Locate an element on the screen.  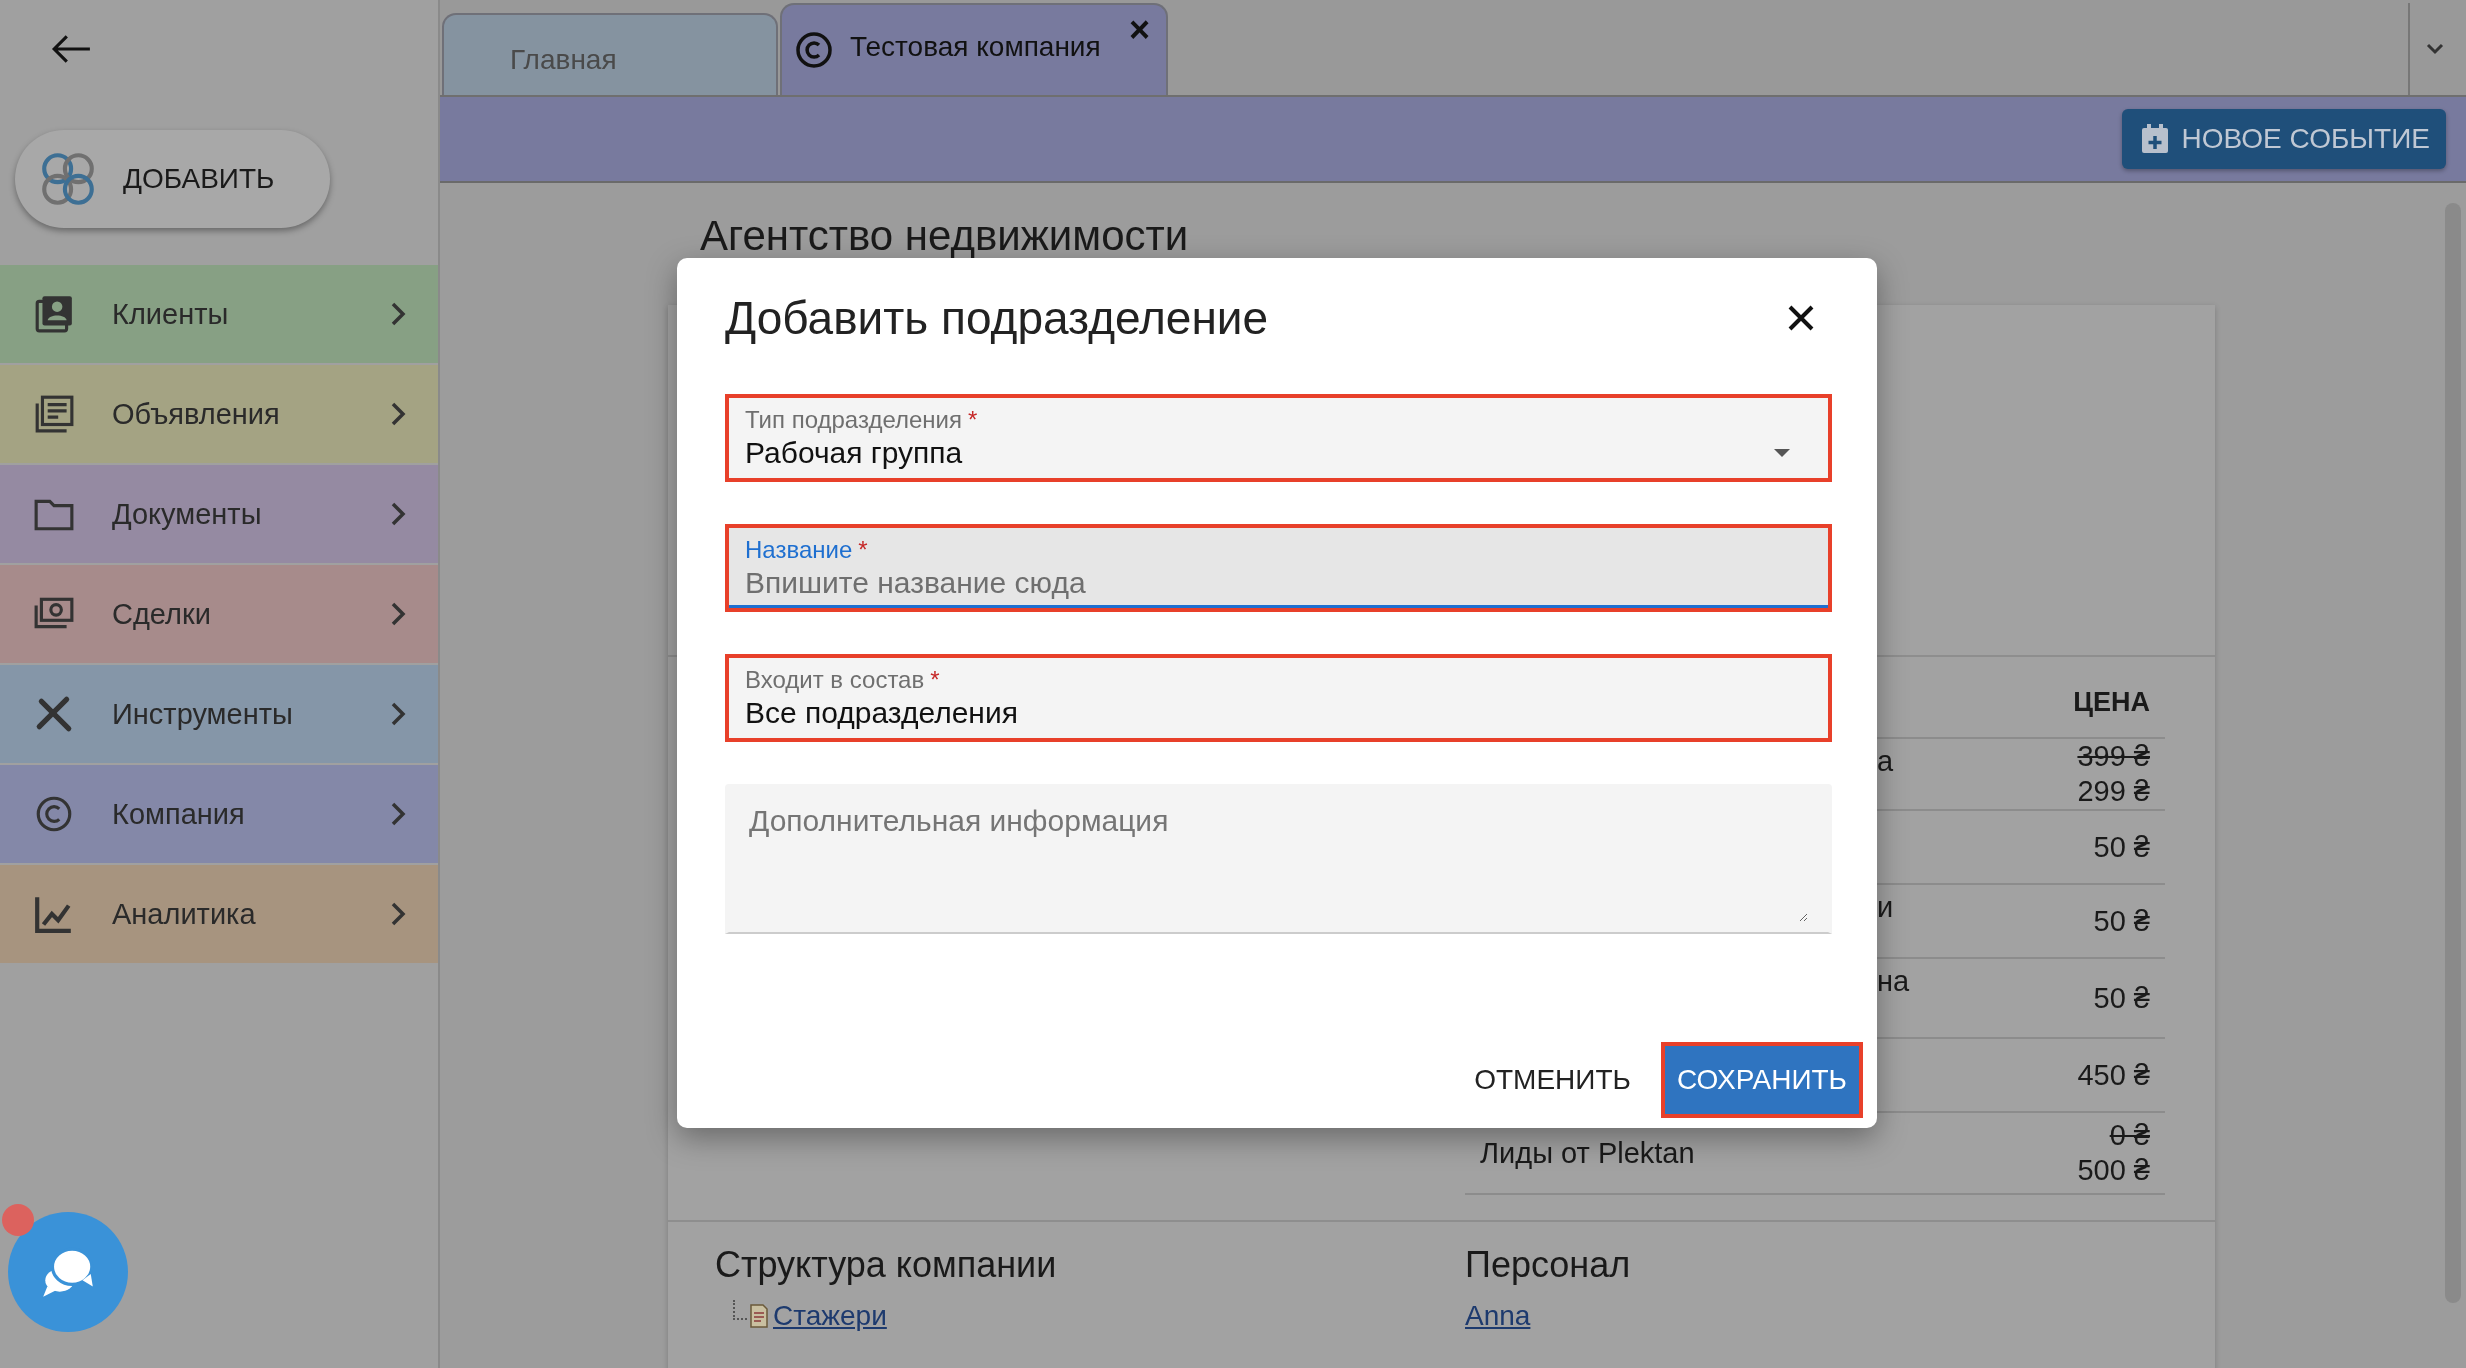
sidebar-item: Компания is located at coordinates (219, 814).